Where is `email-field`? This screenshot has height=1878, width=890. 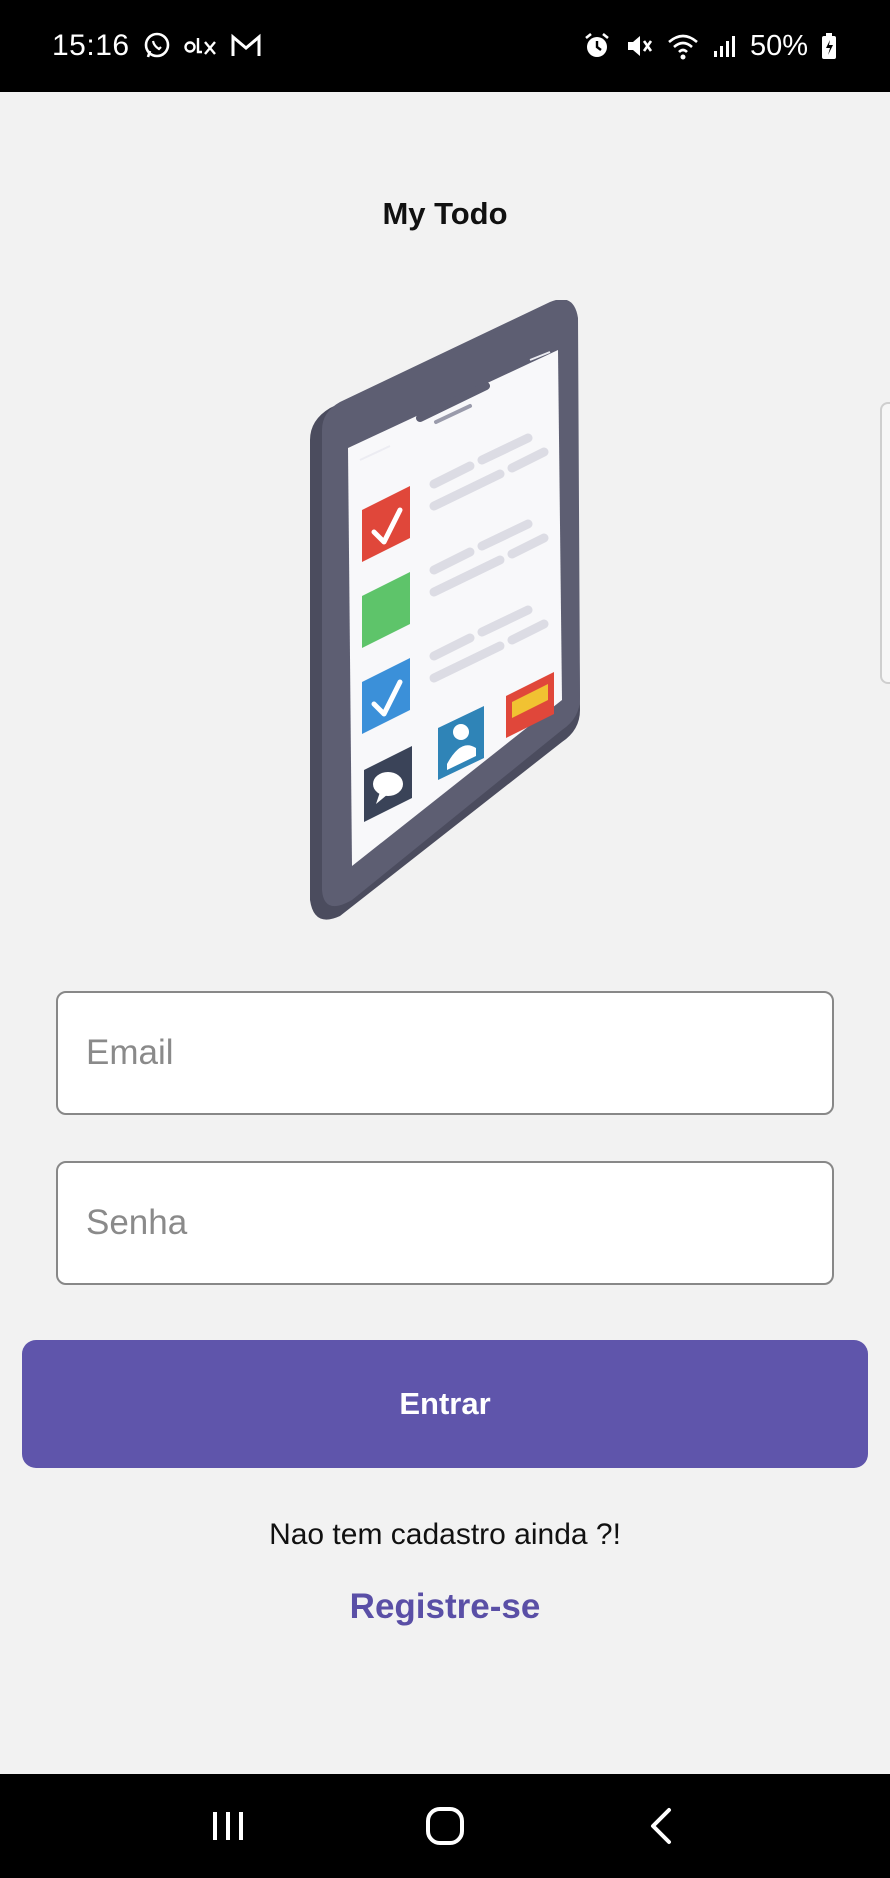 email-field is located at coordinates (445, 1053).